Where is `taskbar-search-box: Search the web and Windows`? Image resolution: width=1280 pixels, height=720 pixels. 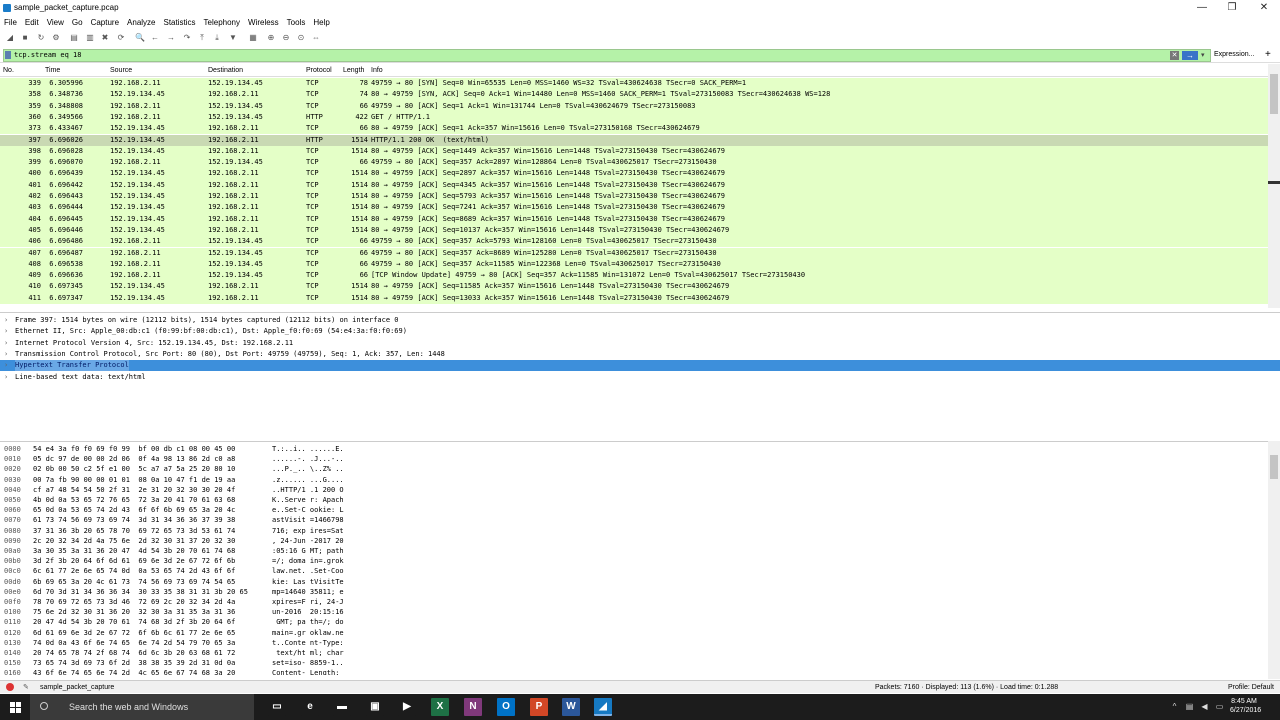
taskbar-search-box: Search the web and Windows is located at coordinates (142, 707).